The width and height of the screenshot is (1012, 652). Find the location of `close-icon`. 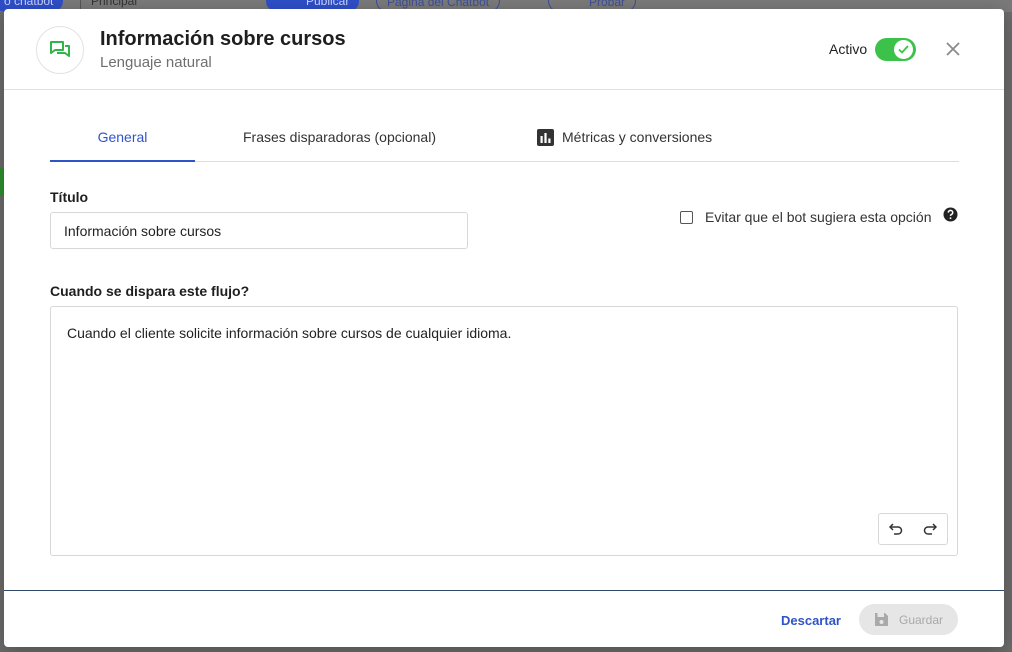

close-icon is located at coordinates (953, 49).